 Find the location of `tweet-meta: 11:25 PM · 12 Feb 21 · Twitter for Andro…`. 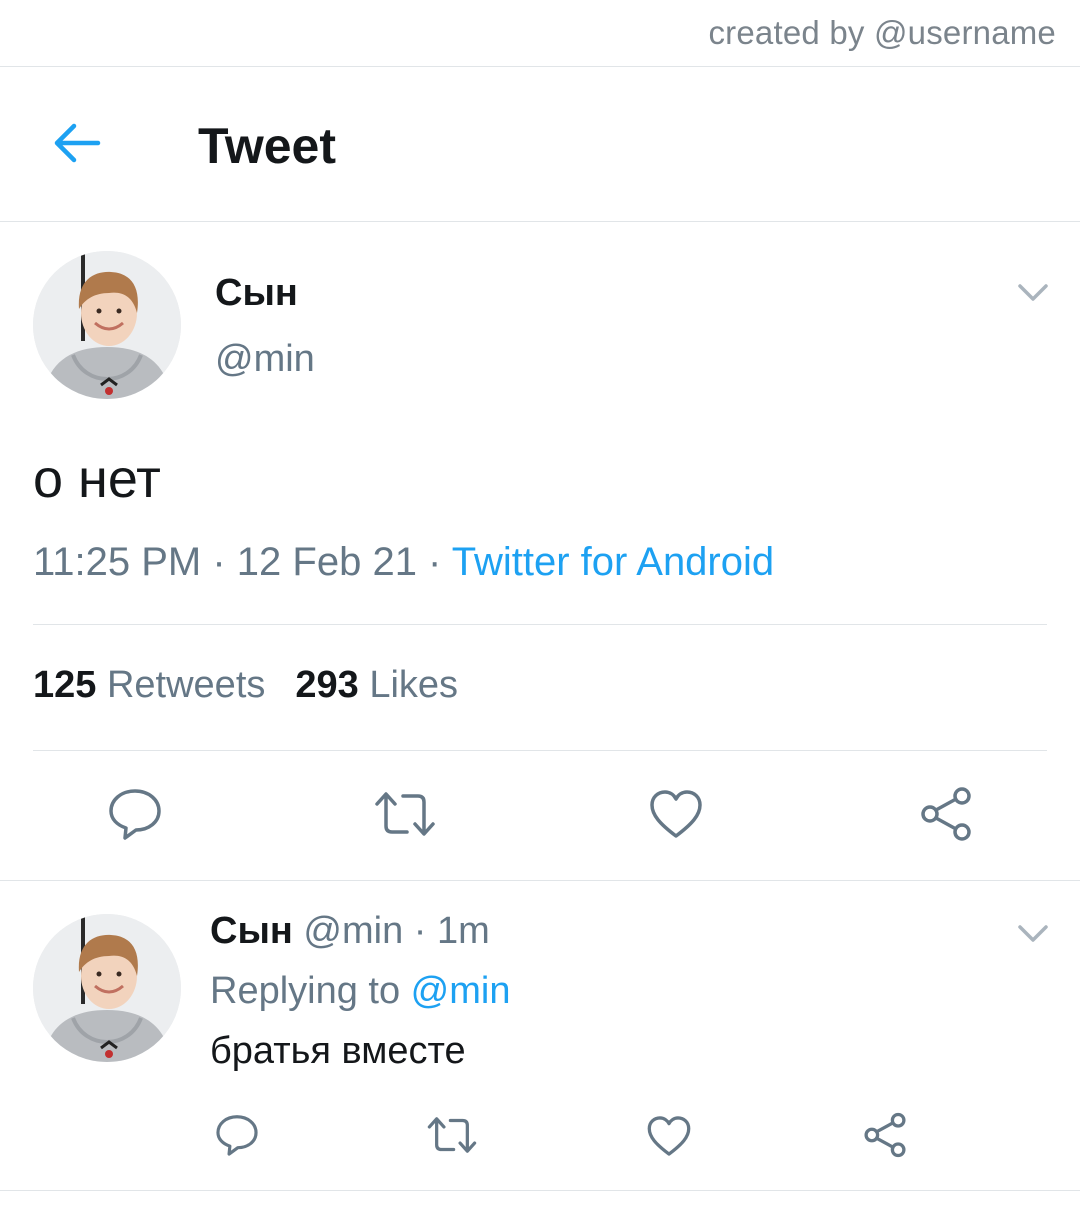

tweet-meta: 11:25 PM · 12 Feb 21 · Twitter for Andro… is located at coordinates (403, 562).